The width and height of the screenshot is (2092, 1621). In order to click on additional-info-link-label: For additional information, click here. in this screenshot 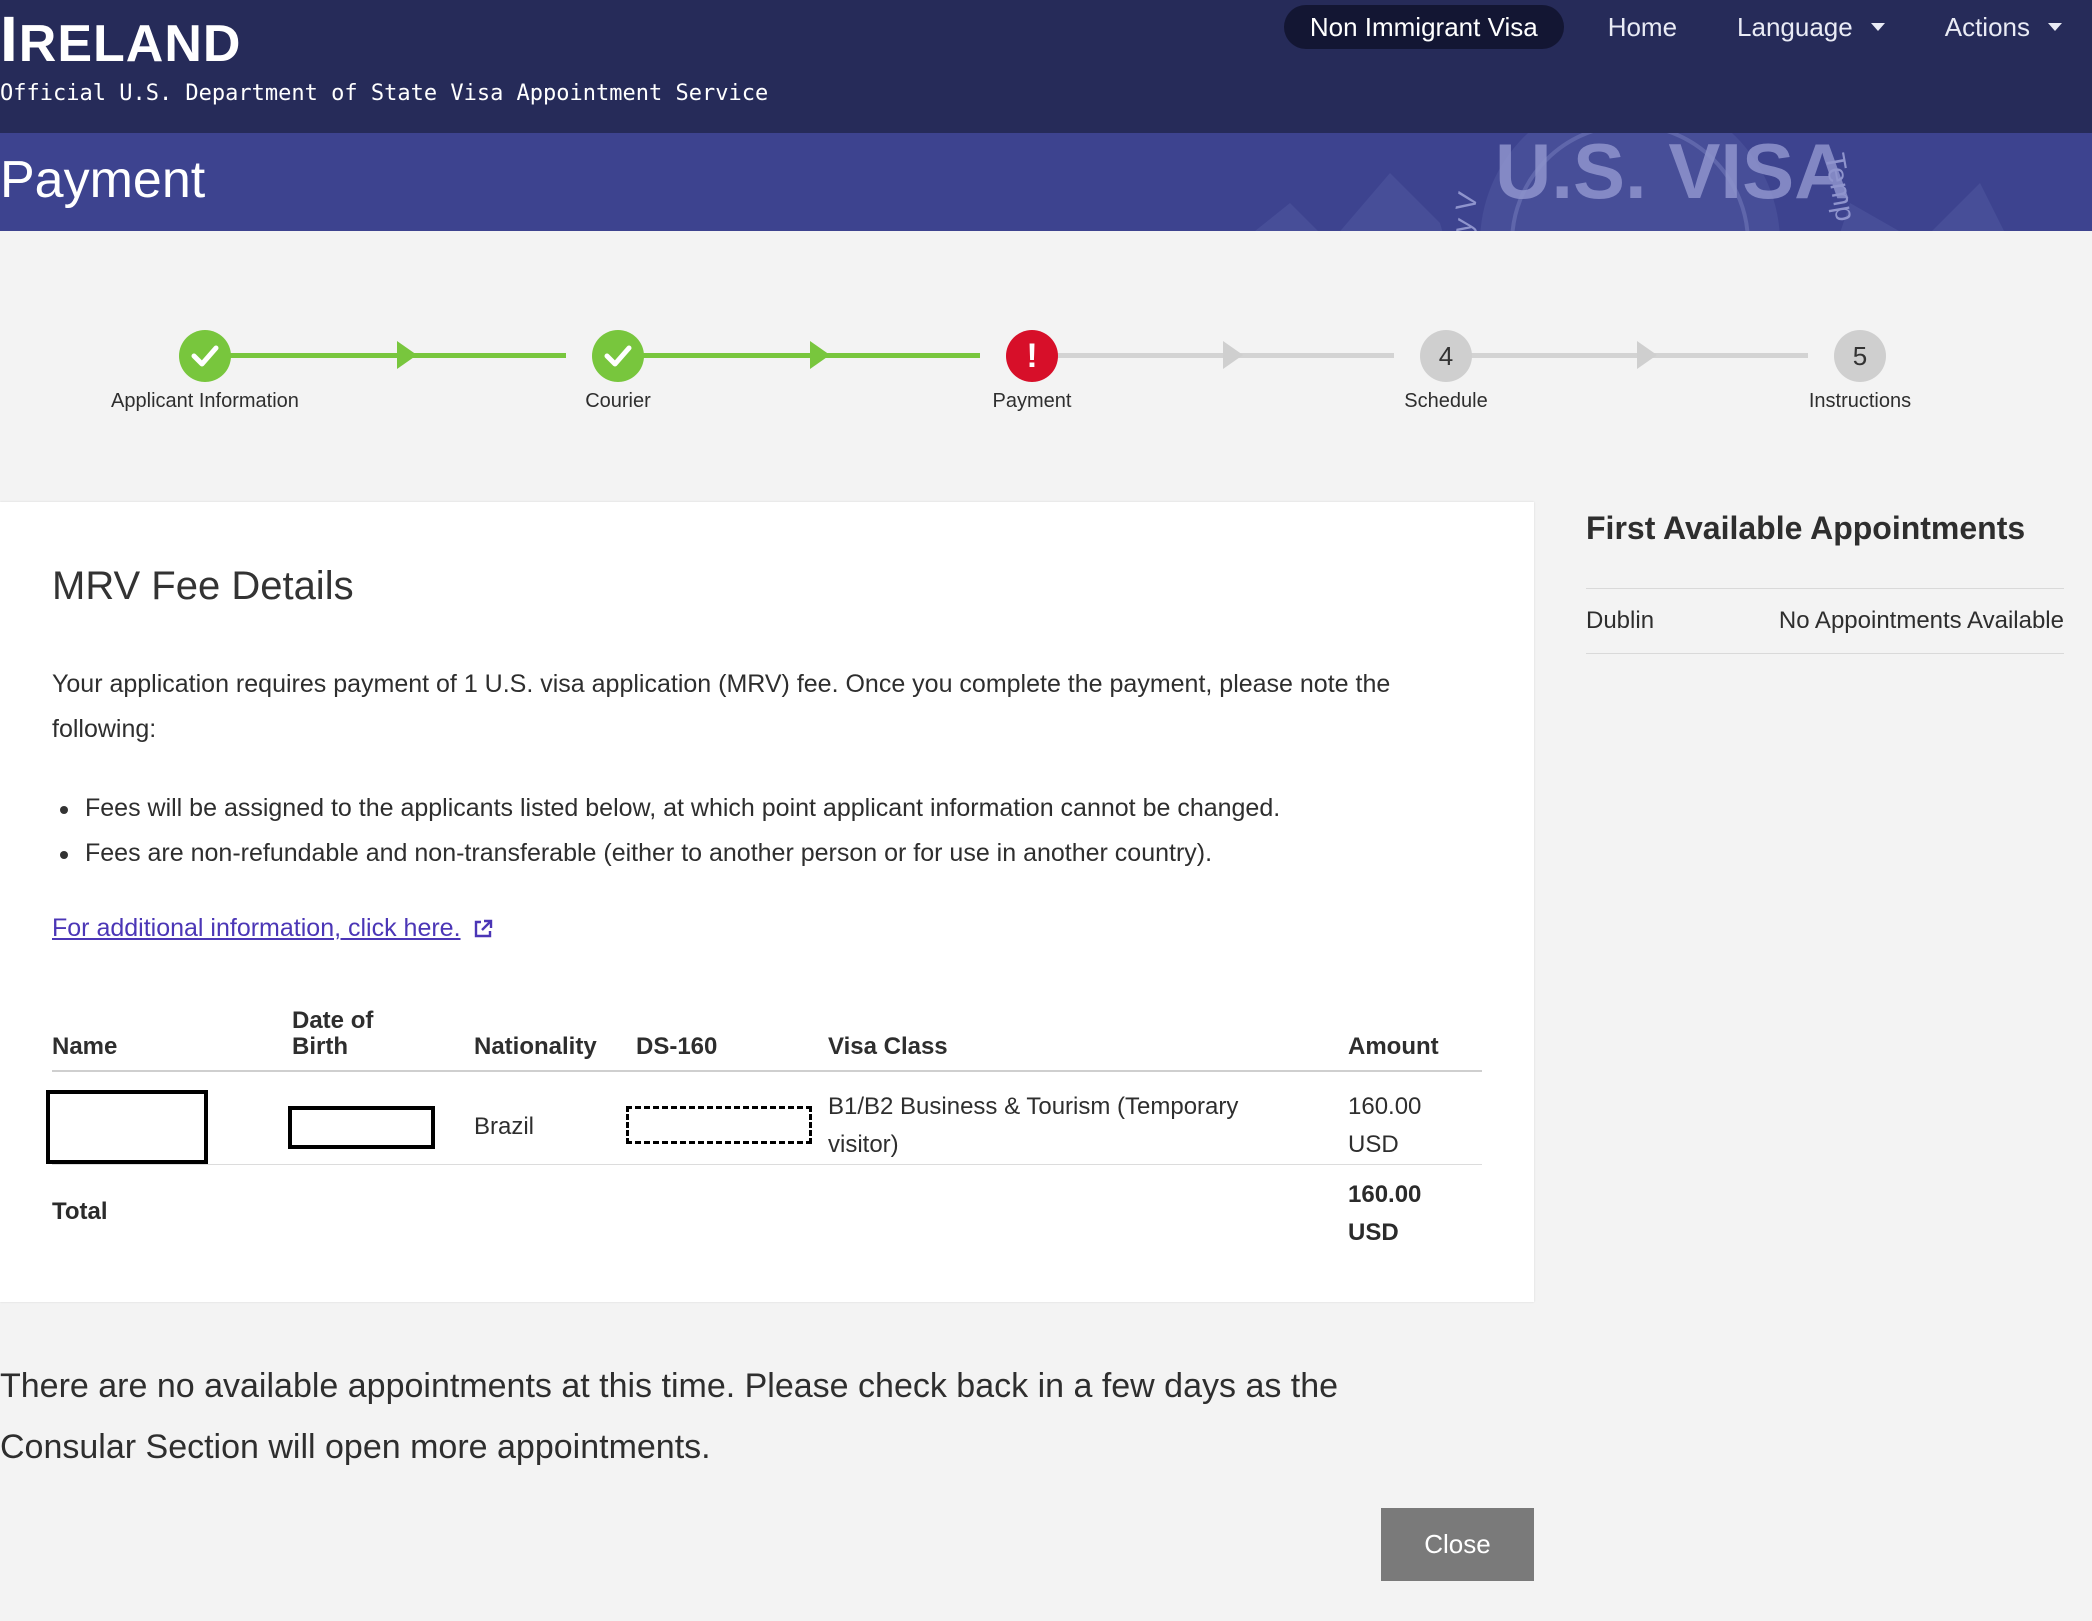, I will do `click(256, 928)`.